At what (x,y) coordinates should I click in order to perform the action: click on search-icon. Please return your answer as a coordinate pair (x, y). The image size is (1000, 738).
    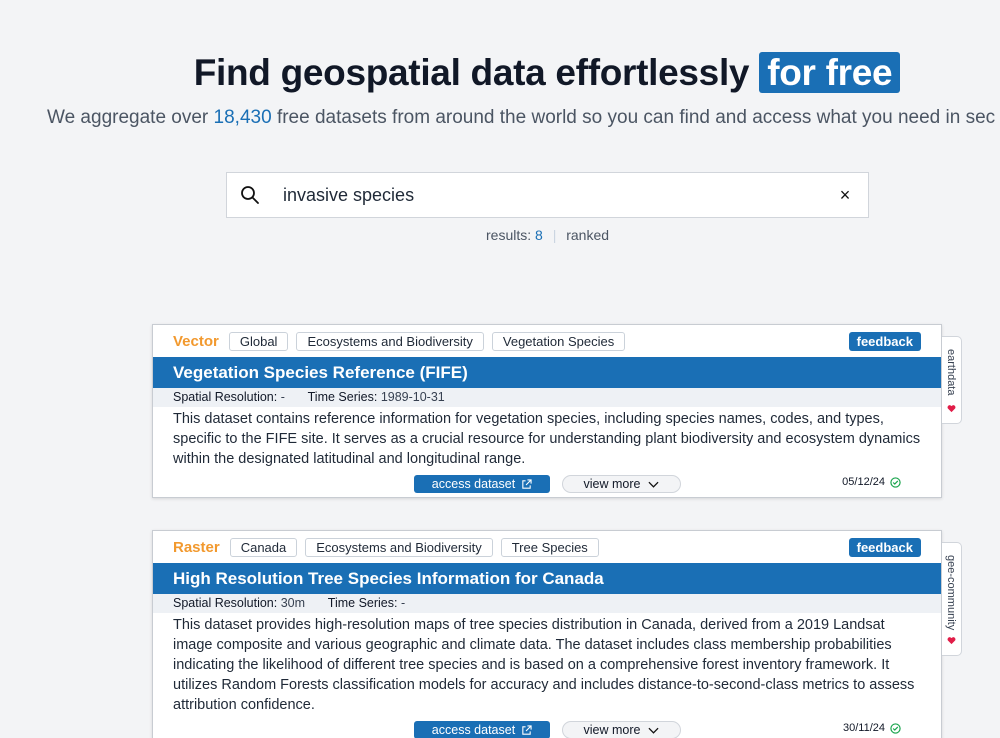
    Looking at the image, I should click on (250, 195).